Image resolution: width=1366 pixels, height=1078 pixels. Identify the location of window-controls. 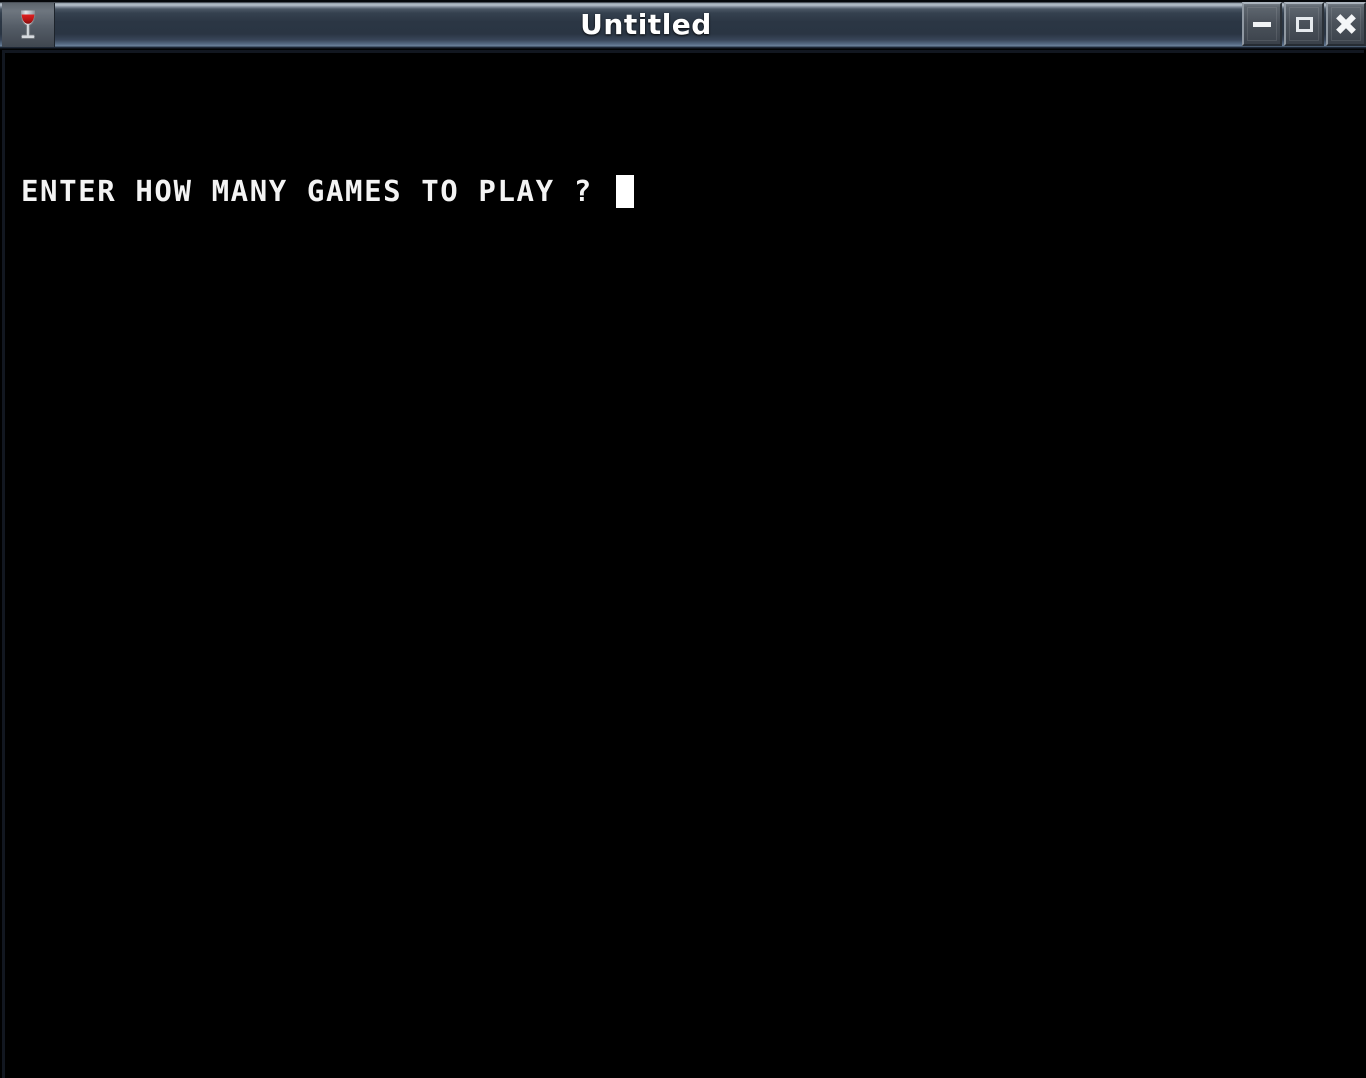
(1303, 25).